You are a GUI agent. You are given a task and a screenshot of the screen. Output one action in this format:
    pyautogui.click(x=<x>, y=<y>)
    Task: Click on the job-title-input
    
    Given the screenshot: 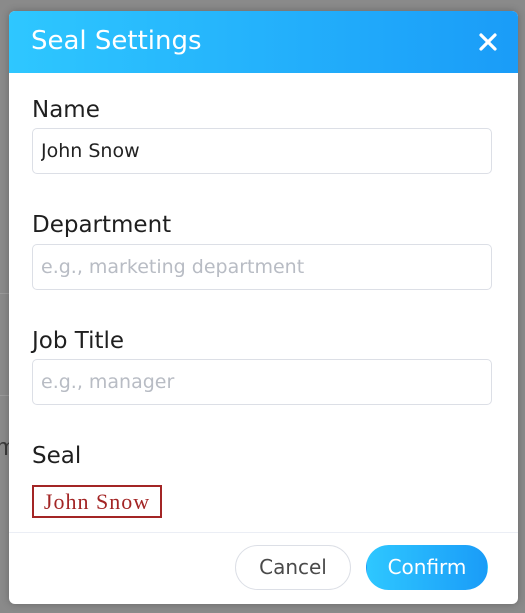 What is the action you would take?
    pyautogui.click(x=262, y=382)
    